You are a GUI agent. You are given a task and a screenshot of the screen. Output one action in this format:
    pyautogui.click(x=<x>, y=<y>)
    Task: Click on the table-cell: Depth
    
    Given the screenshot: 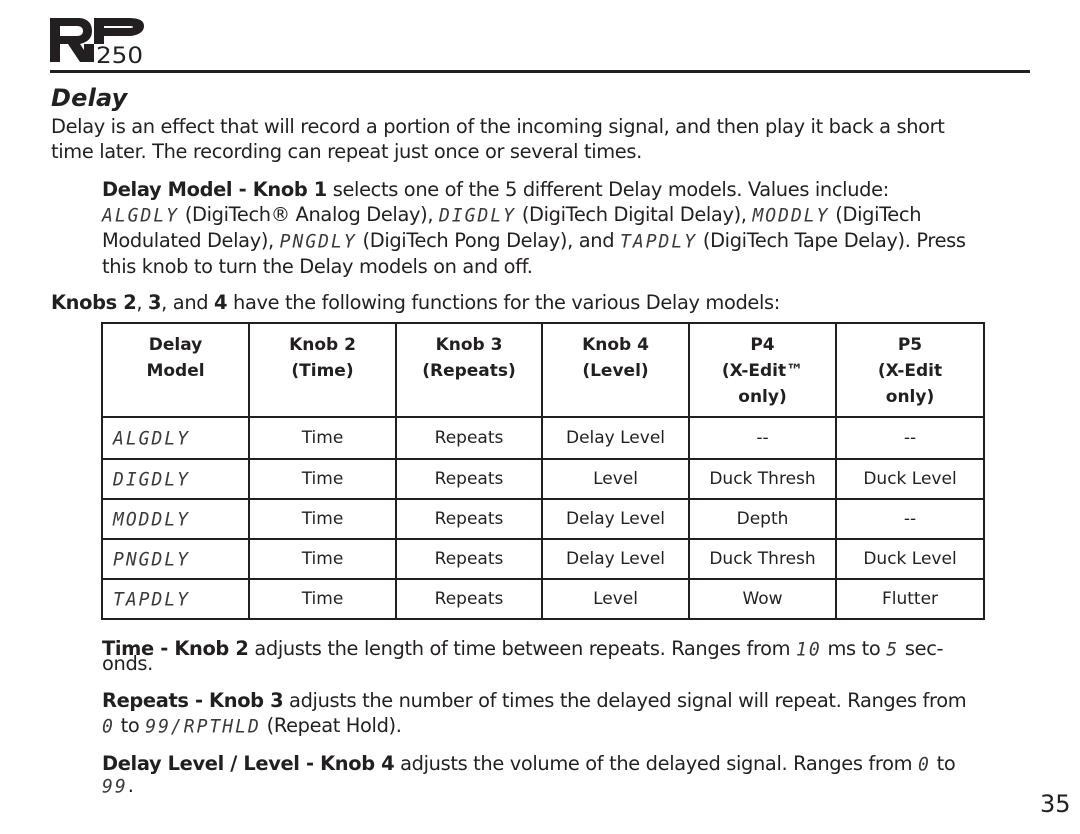 What is the action you would take?
    pyautogui.click(x=762, y=519)
    